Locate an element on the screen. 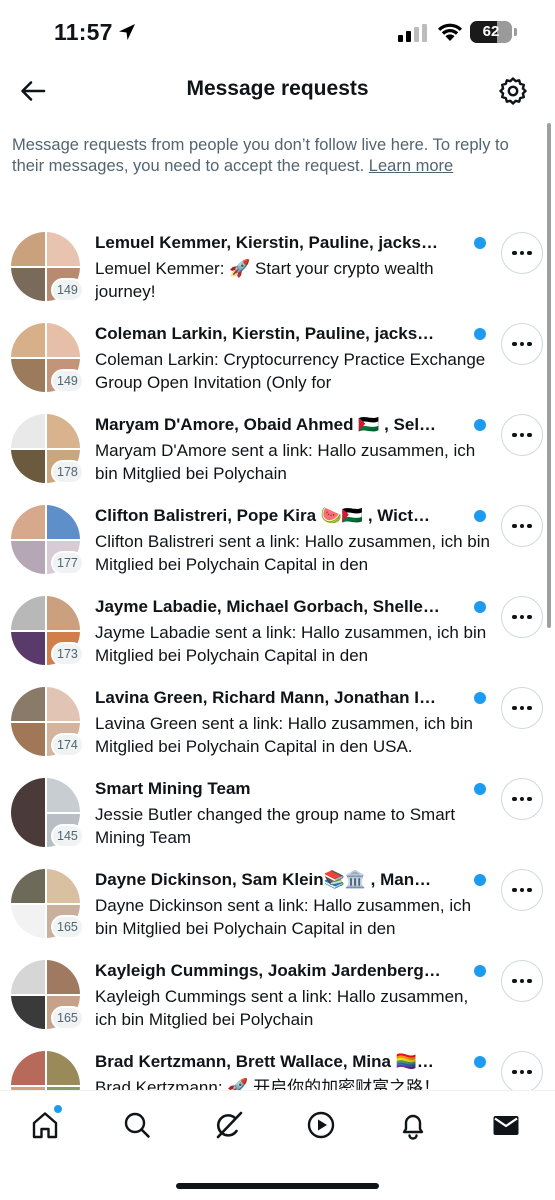  battery-icon: 62 is located at coordinates (491, 32).